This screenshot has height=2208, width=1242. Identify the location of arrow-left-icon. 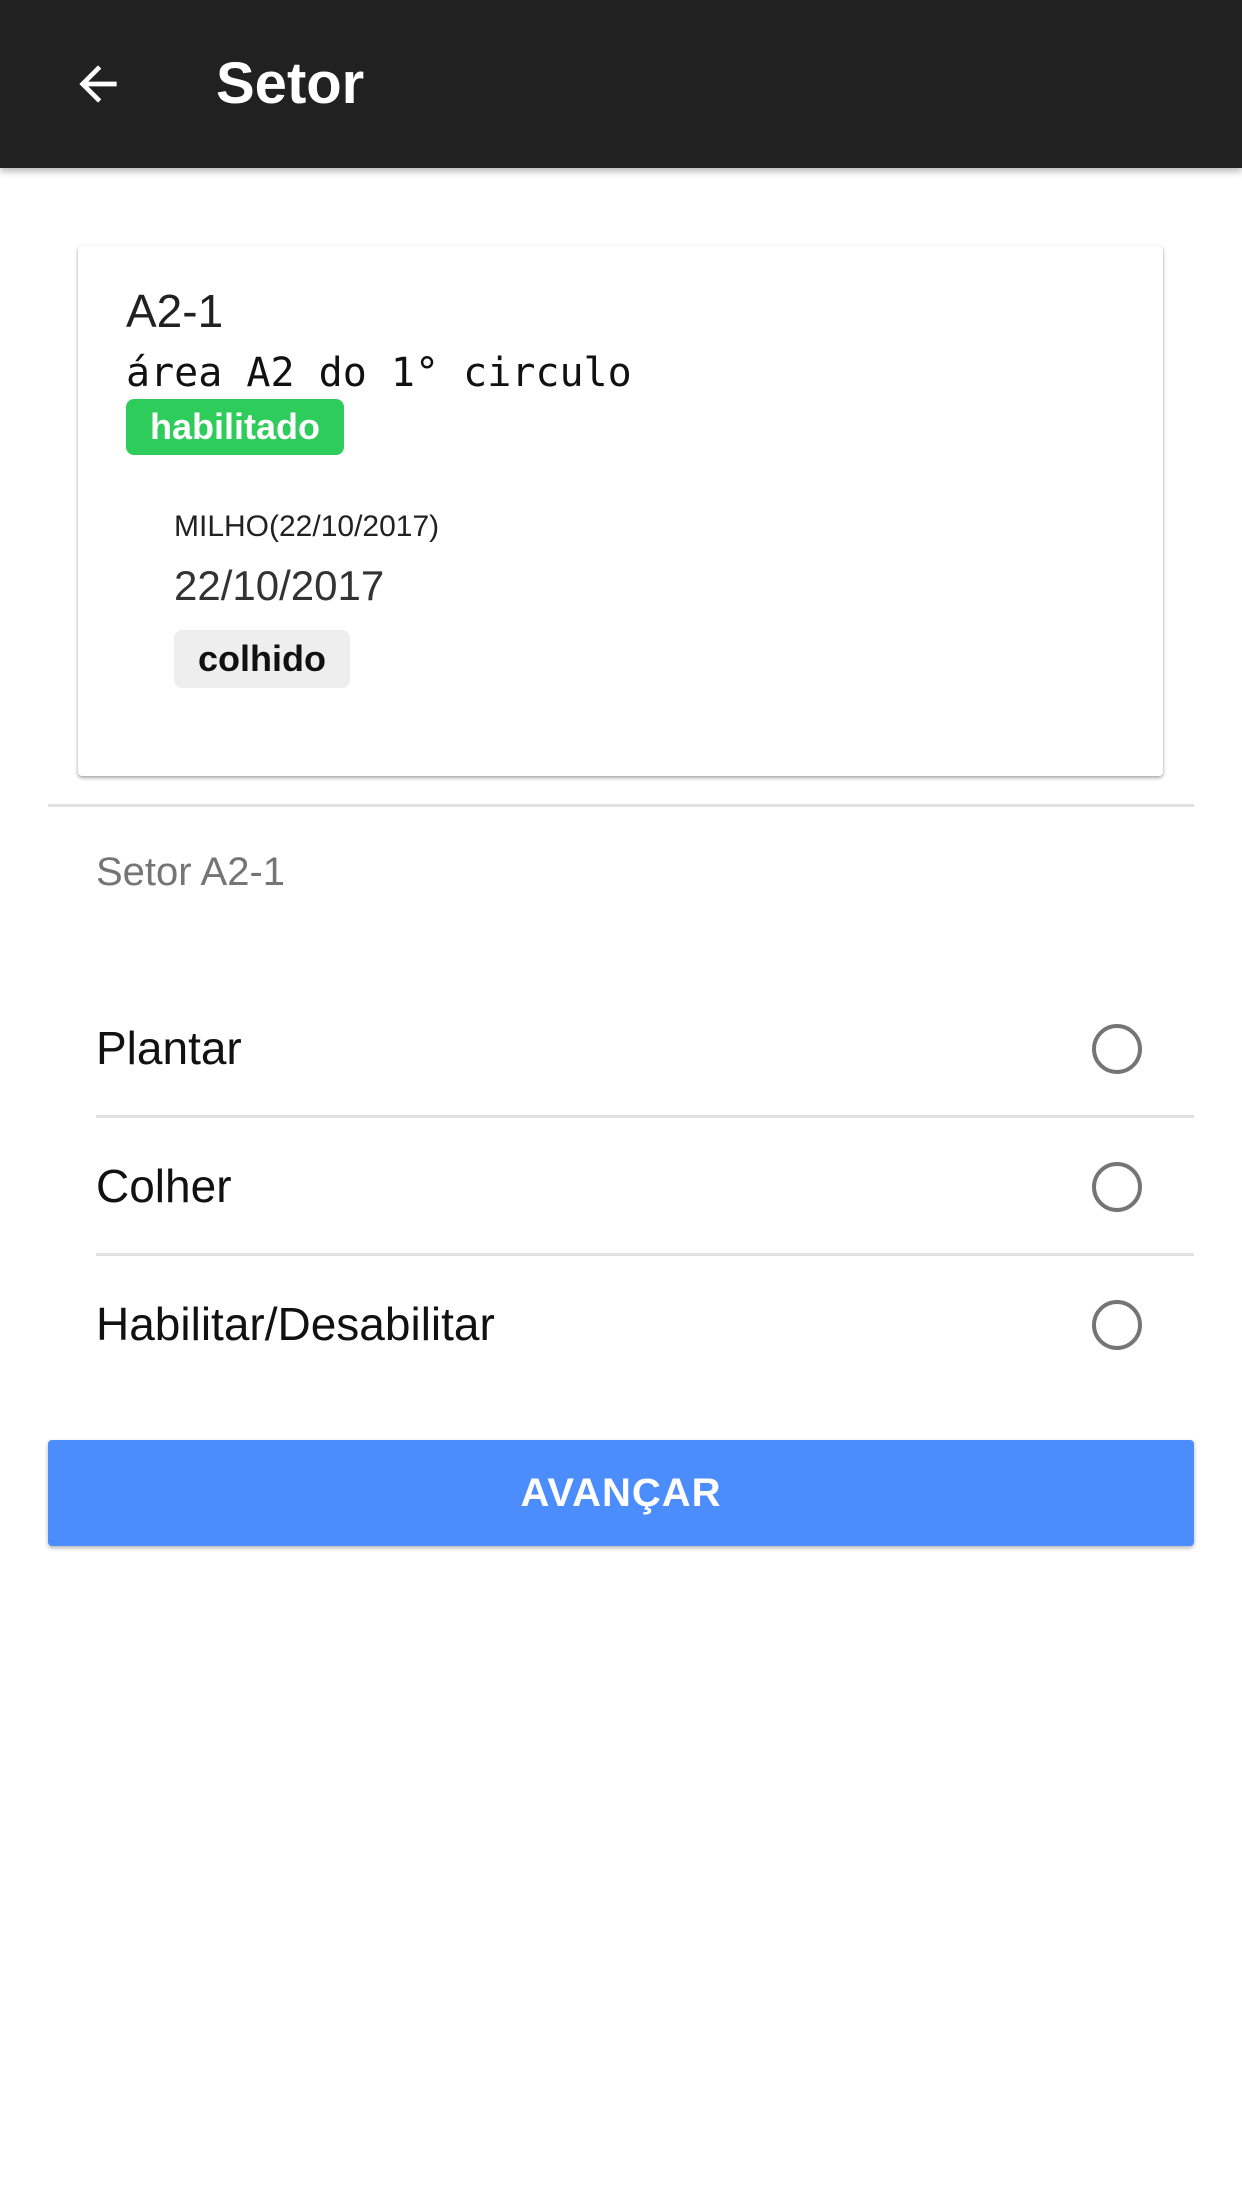
(98, 84).